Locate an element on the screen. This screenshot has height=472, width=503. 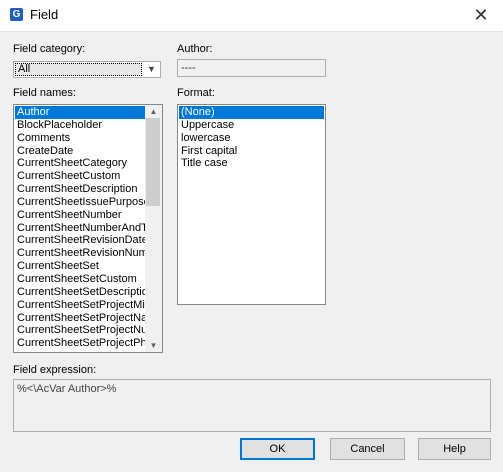
field-name-list-item: CurrentSheetCategory is located at coordinates (80, 163).